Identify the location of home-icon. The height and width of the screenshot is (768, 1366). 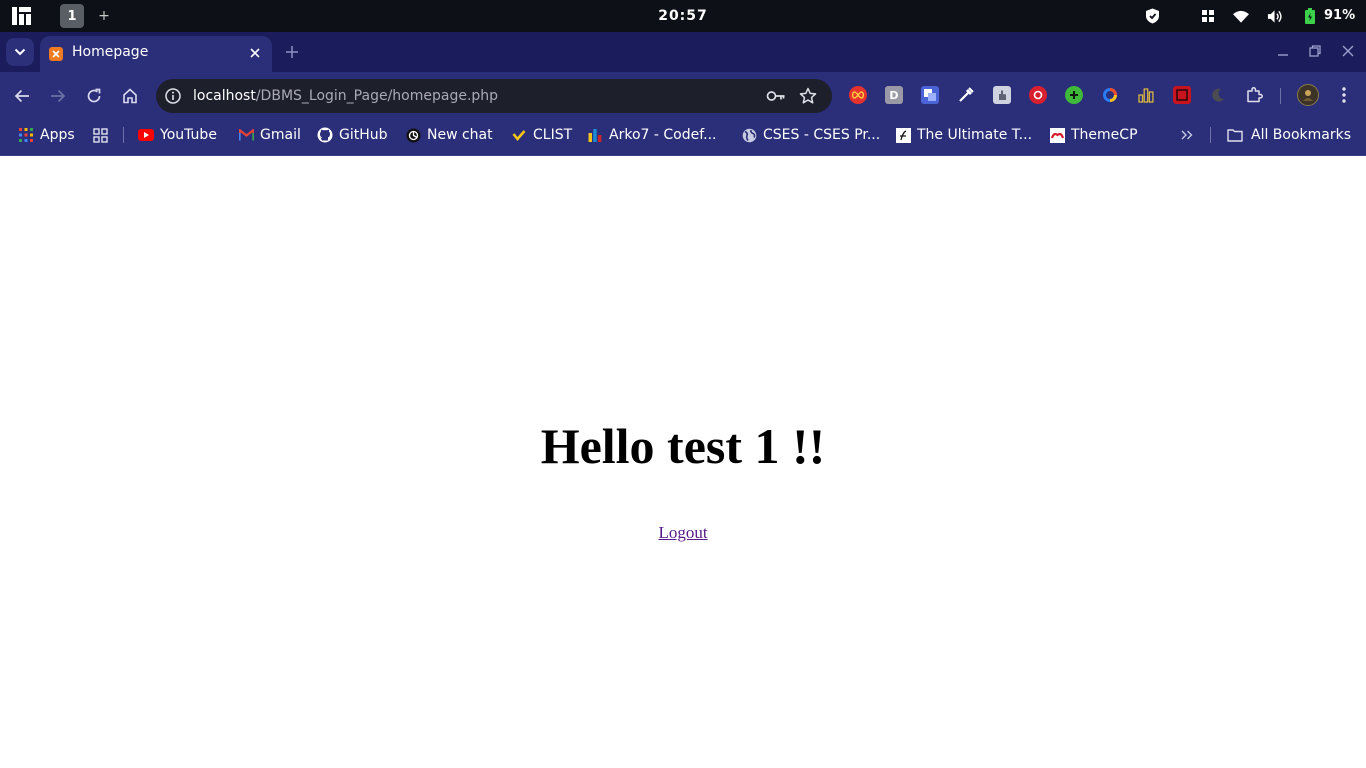
(130, 96).